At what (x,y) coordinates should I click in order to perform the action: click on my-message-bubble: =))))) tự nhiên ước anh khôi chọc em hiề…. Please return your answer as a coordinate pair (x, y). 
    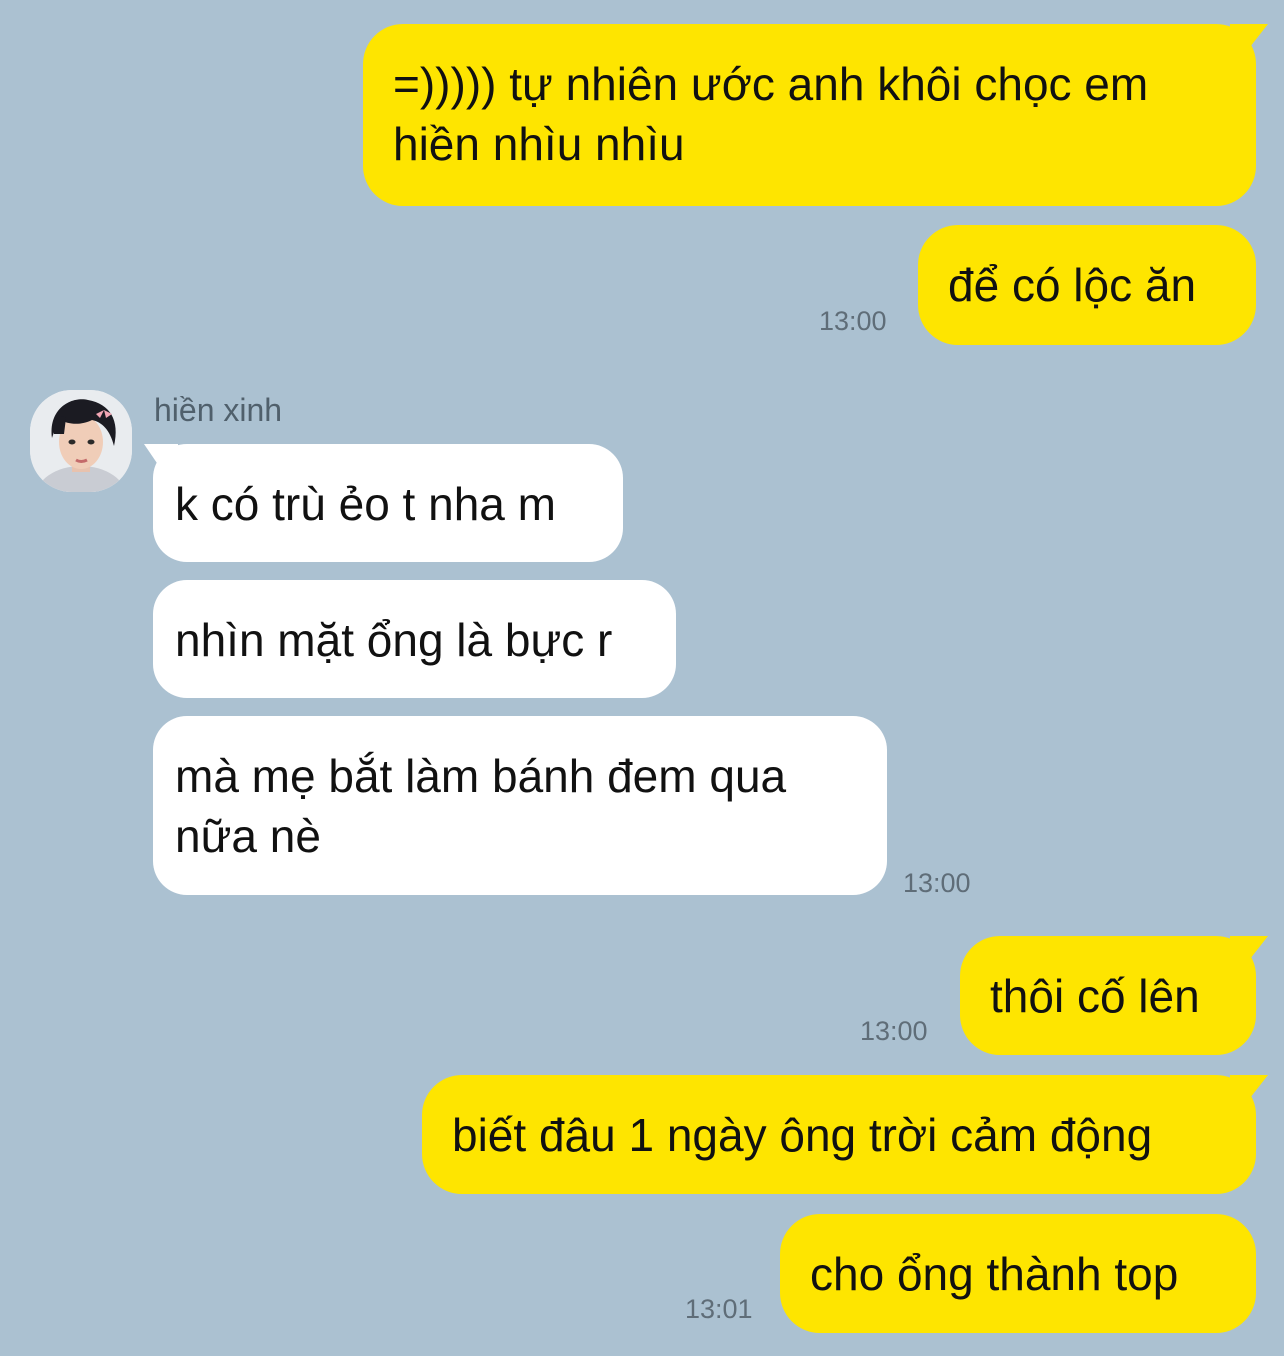
    Looking at the image, I should click on (809, 115).